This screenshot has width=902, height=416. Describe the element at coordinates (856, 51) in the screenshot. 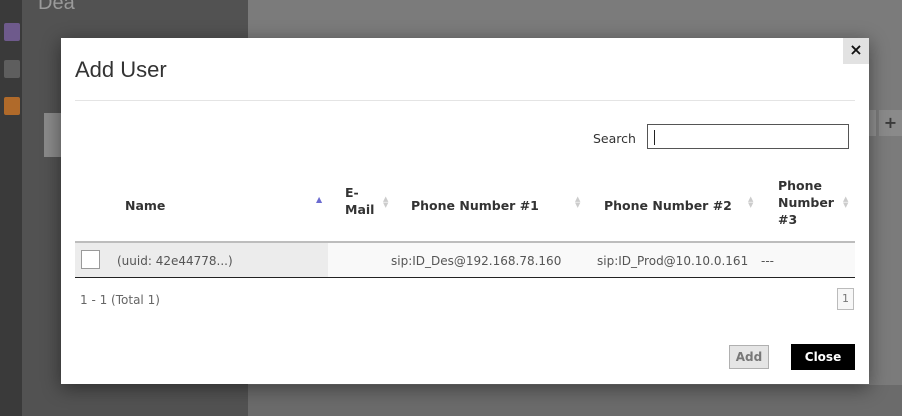

I see `close-dialog-button: ×` at that location.